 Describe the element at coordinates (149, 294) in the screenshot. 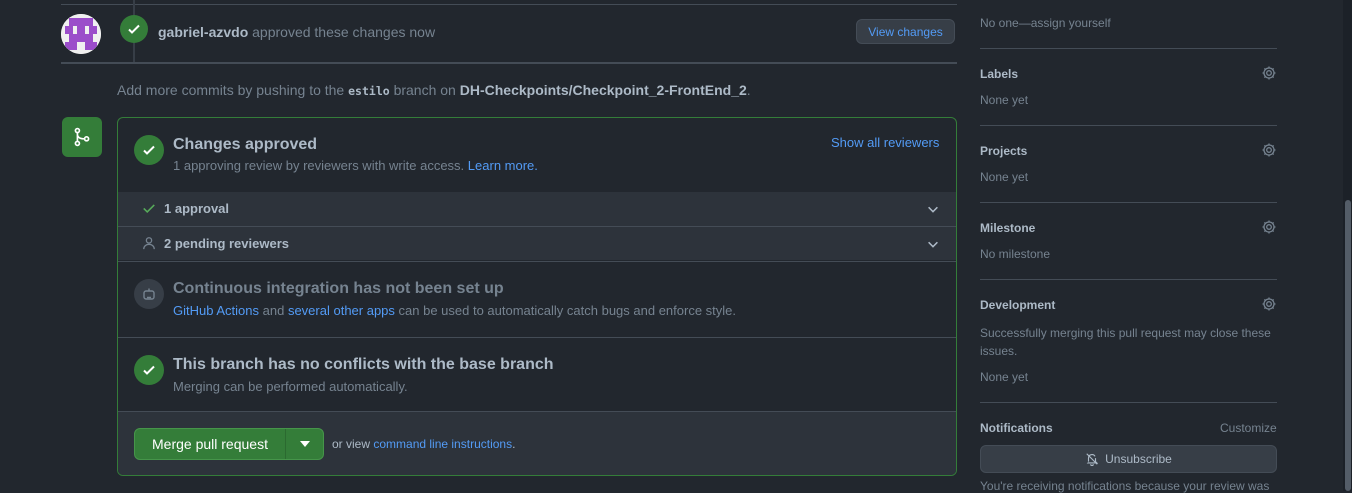

I see `robot-icon` at that location.